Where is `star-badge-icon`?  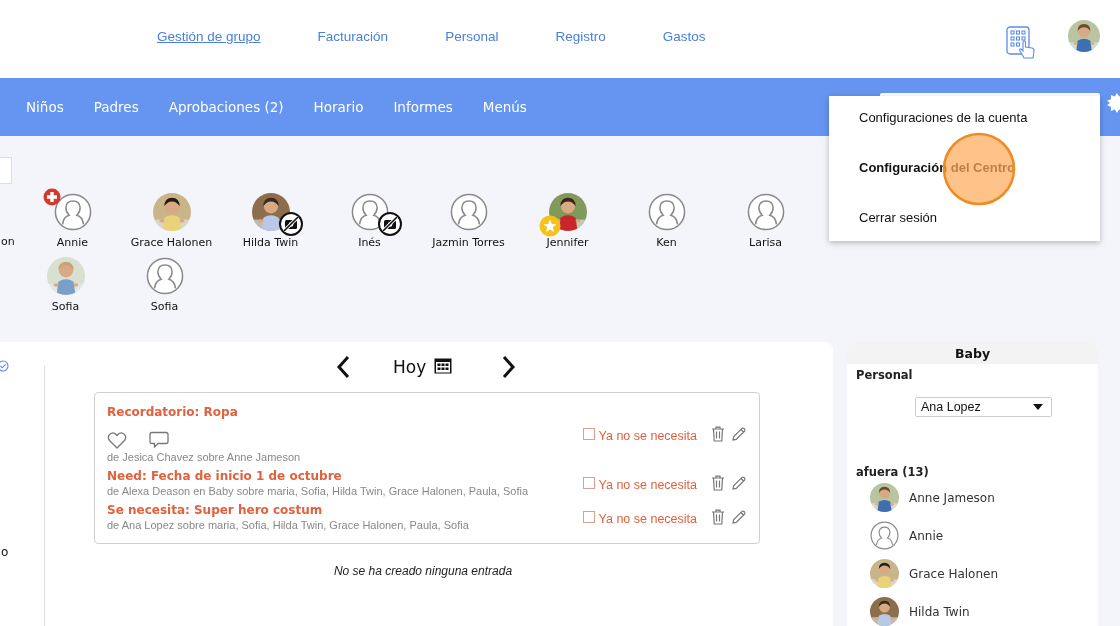
star-badge-icon is located at coordinates (549, 226).